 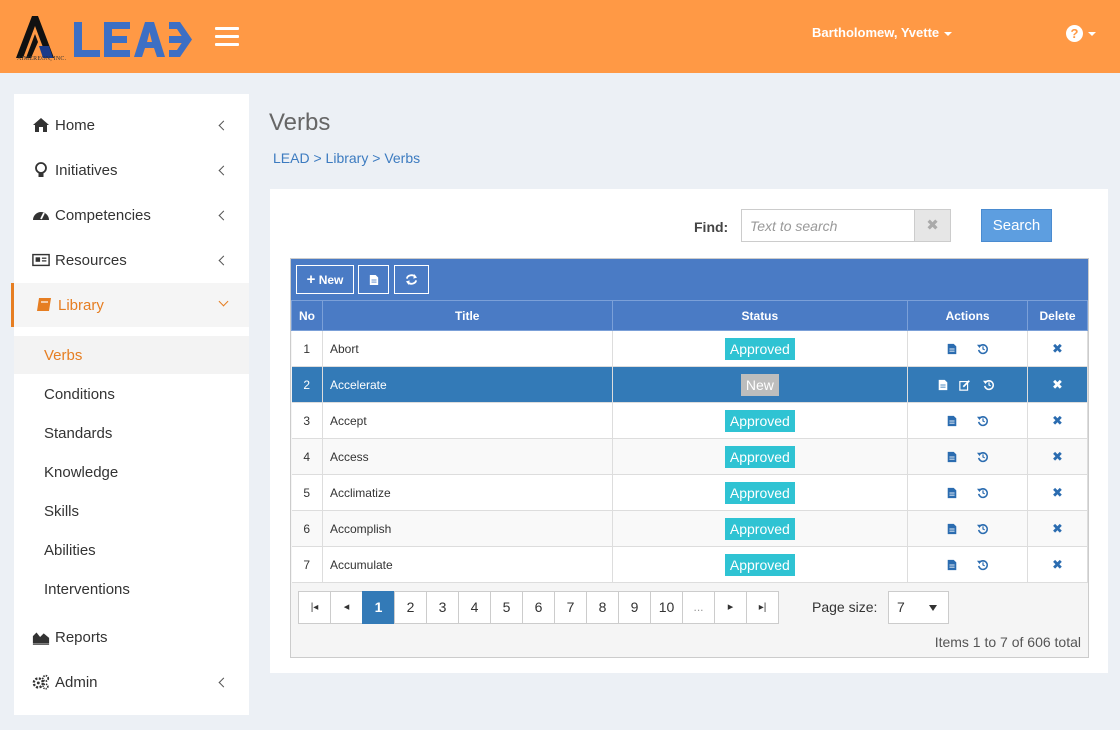 What do you see at coordinates (759, 384) in the screenshot?
I see `status-badge: New` at bounding box center [759, 384].